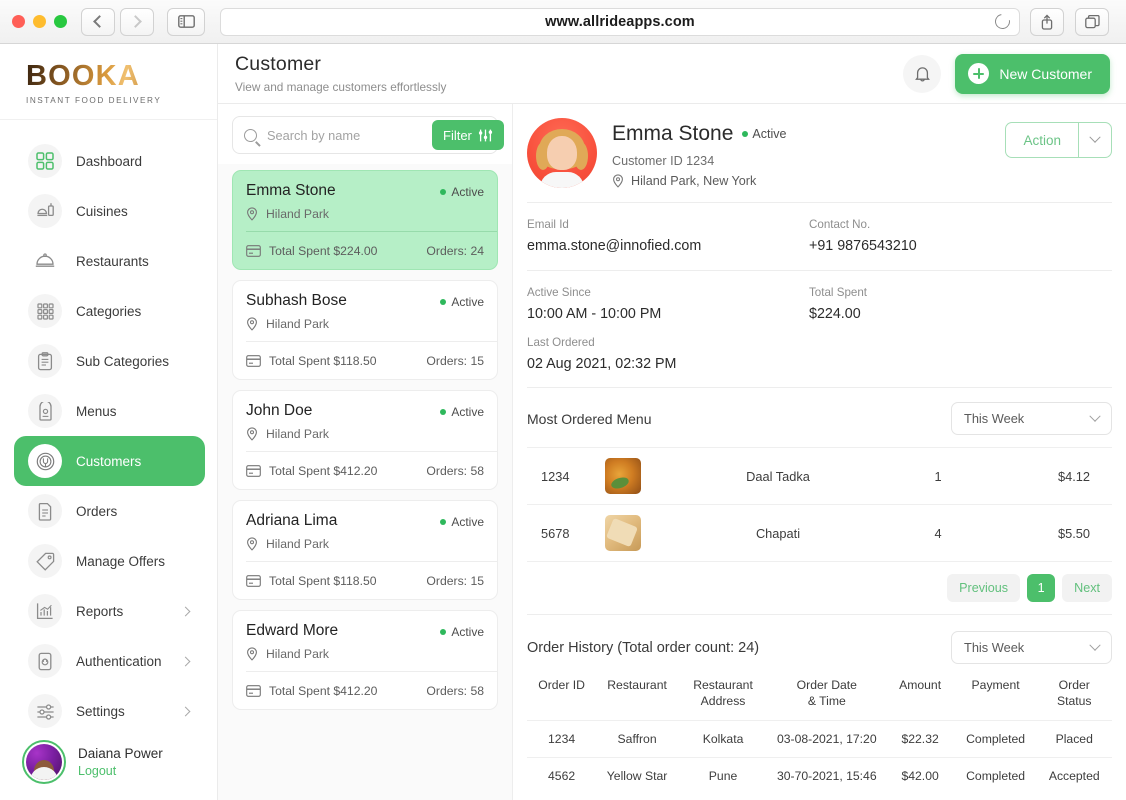  I want to click on tabs-icon, so click(1092, 21).